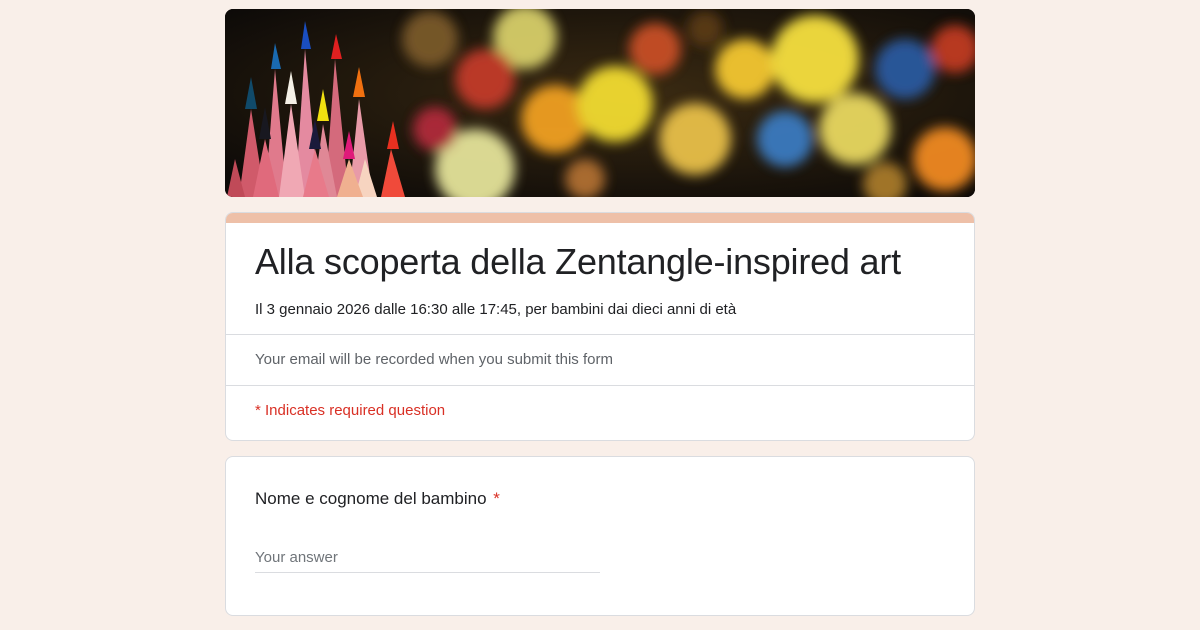  I want to click on required-asterisk: *, so click(496, 498).